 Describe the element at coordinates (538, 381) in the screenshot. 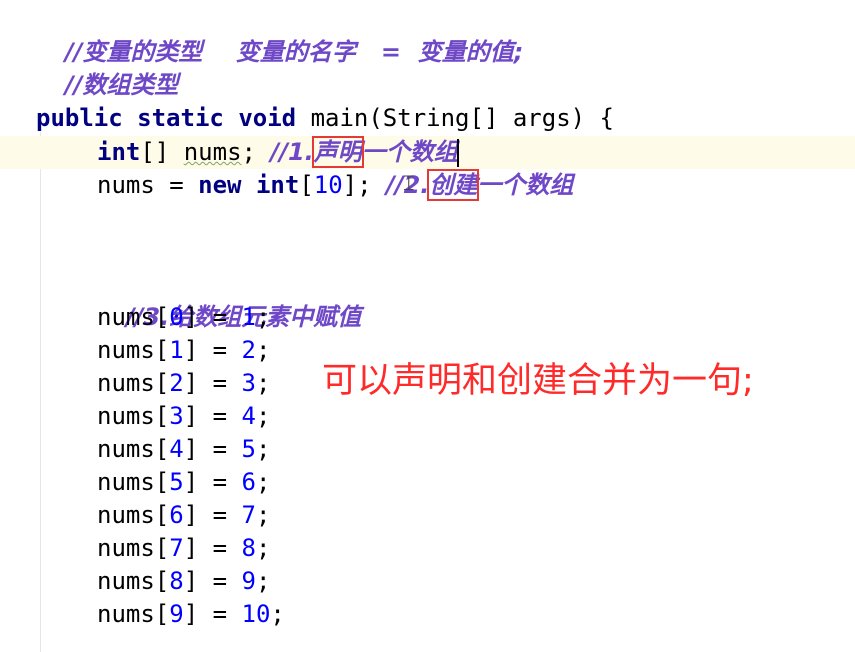

I see `annotation-note: 可以声明和创建合并为一句;` at that location.